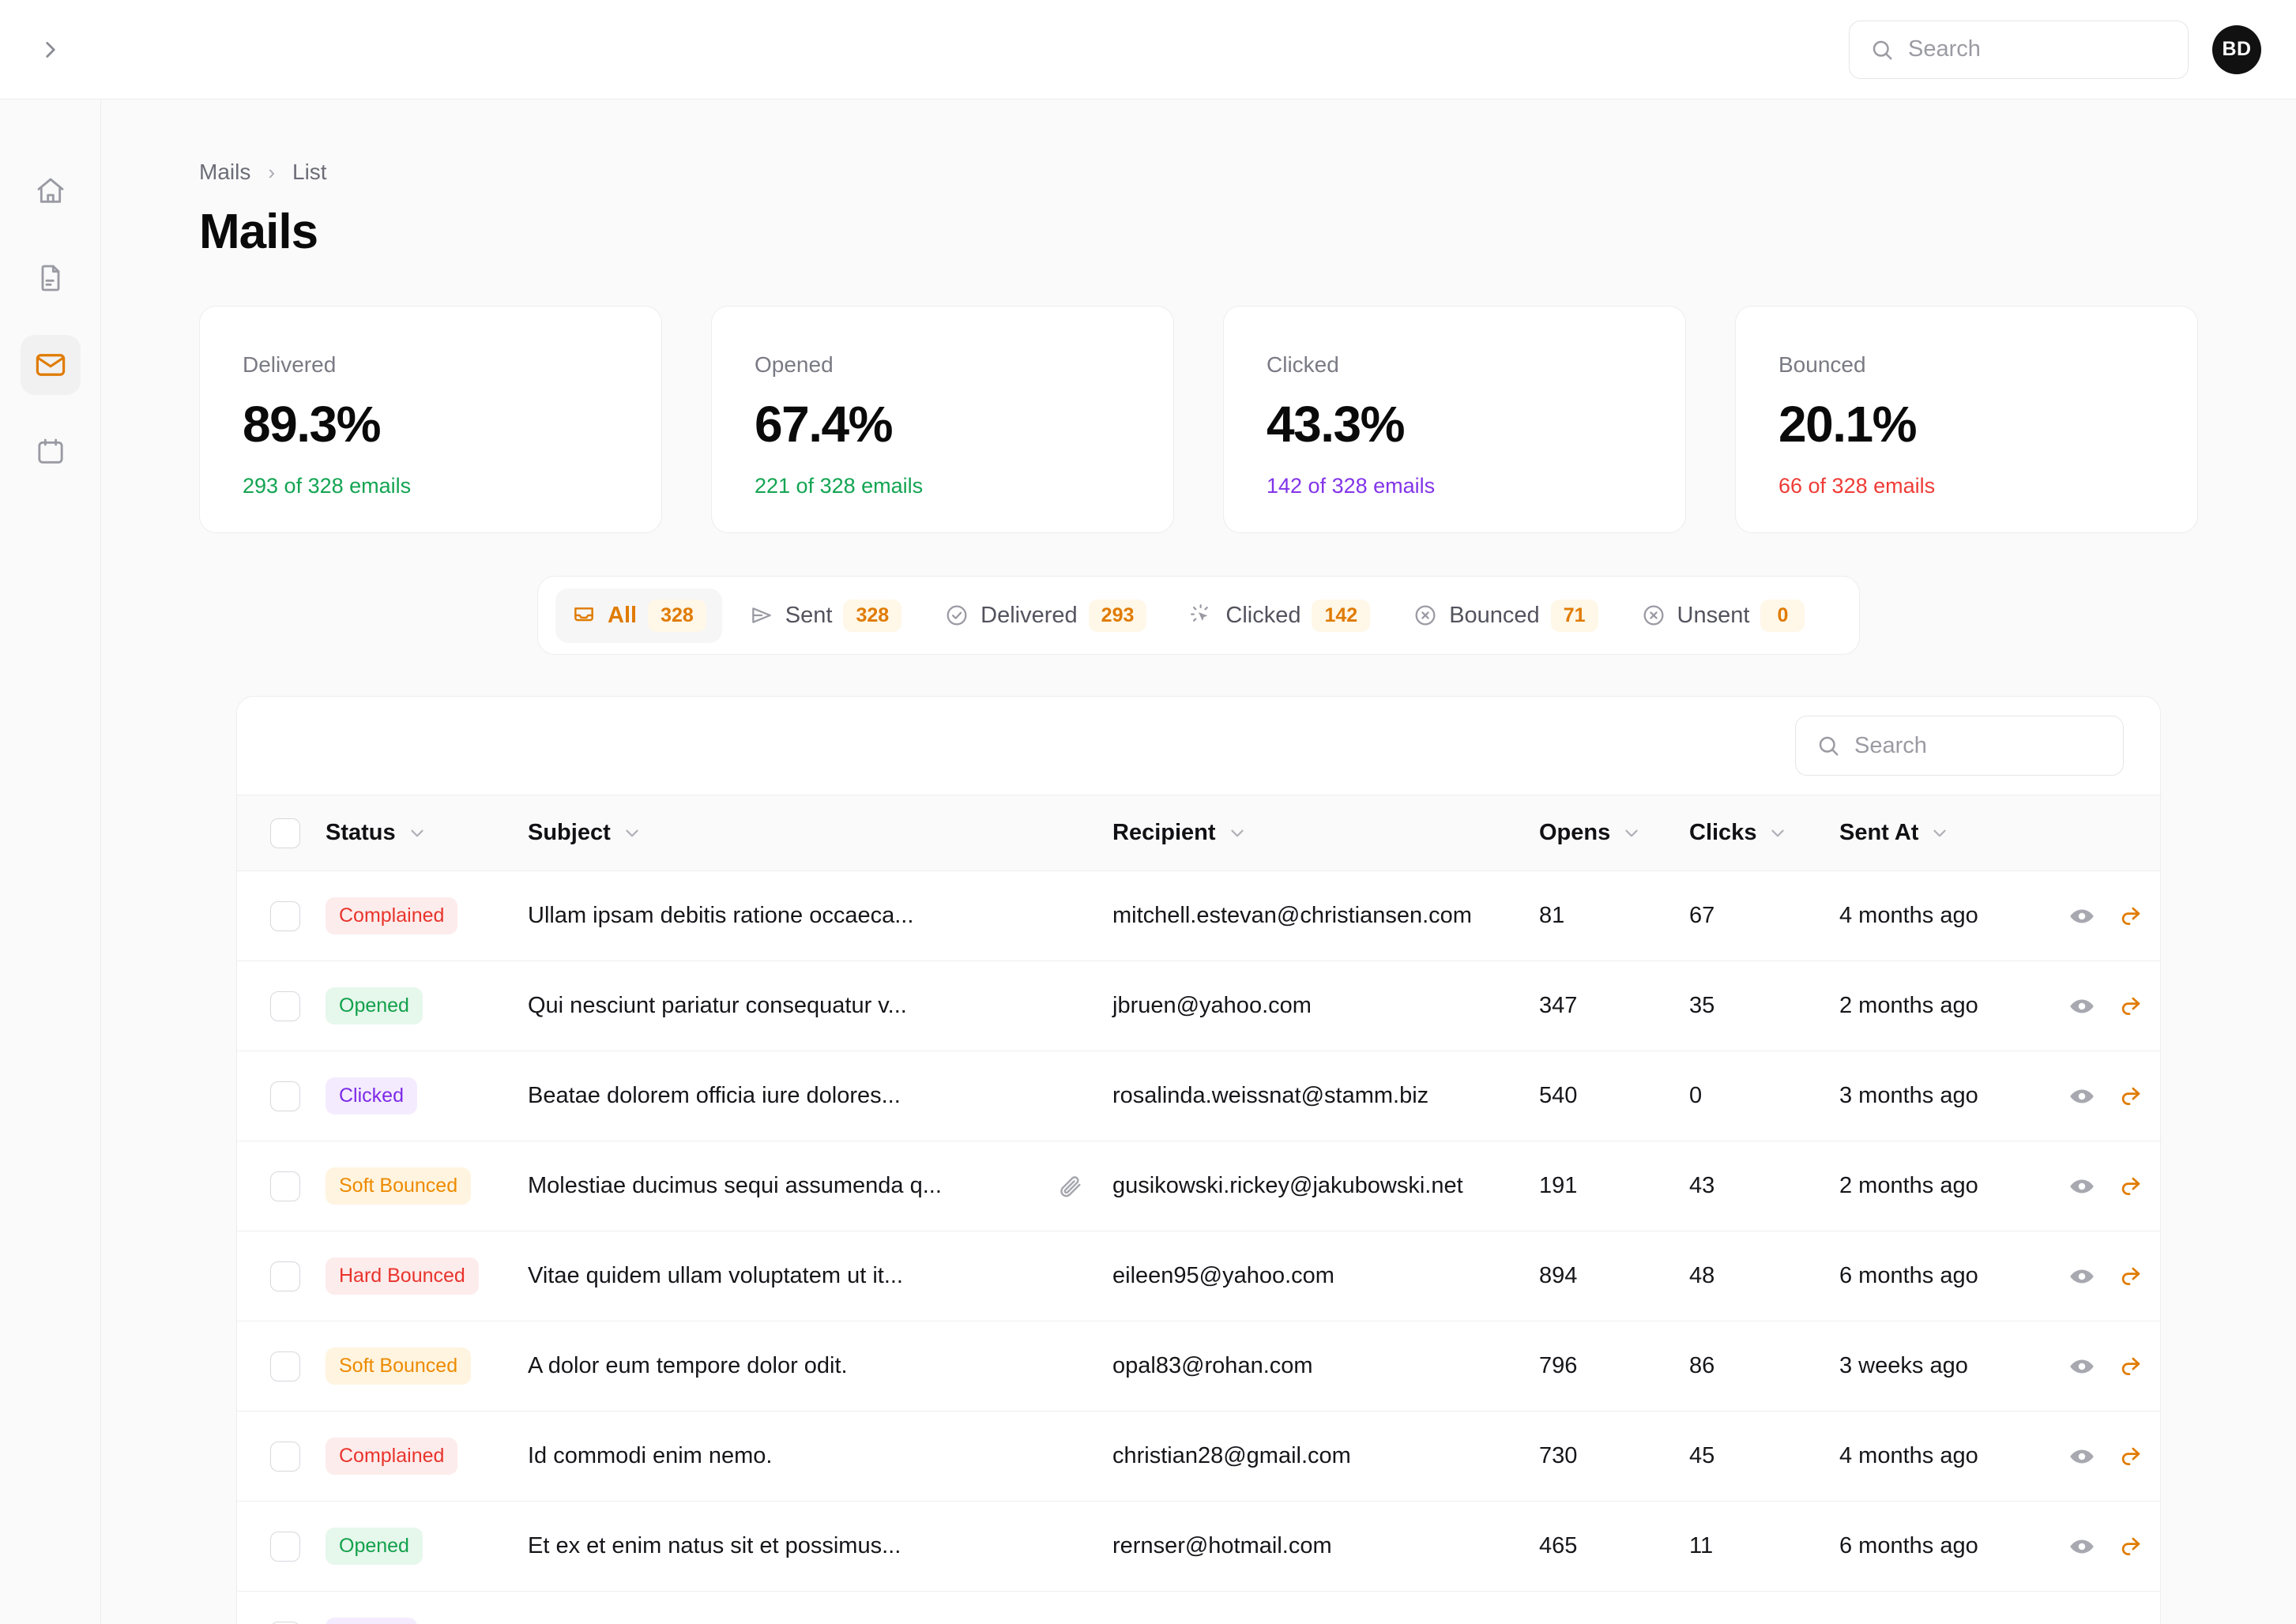 This screenshot has width=2296, height=1624. I want to click on table-row: Clicked, so click(1198, 1608).